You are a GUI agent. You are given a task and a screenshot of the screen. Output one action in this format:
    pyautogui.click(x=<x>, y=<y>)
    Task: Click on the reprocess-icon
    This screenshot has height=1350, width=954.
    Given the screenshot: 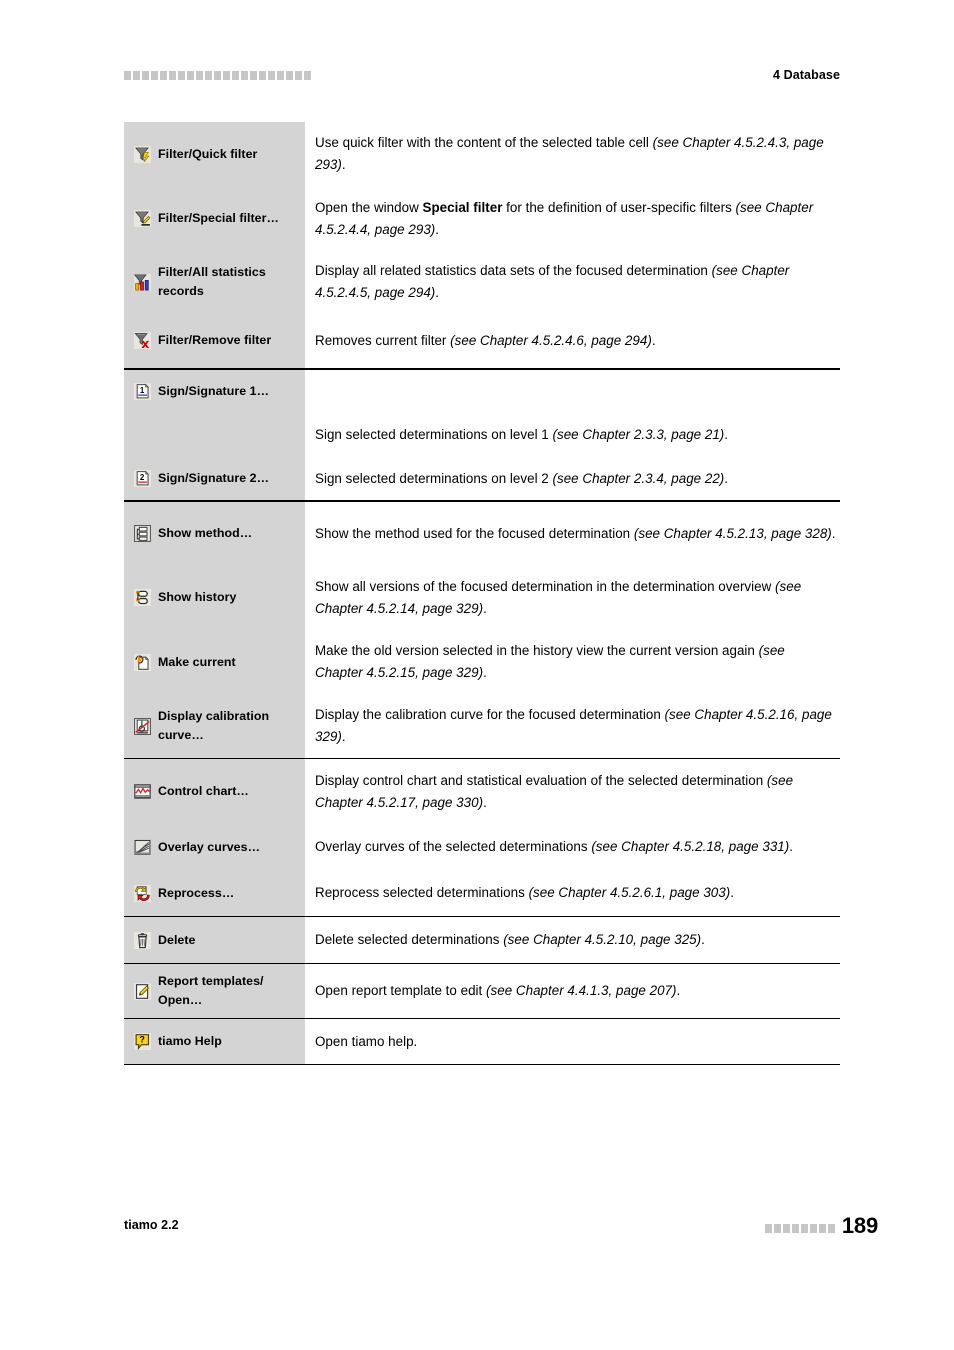 What is the action you would take?
    pyautogui.click(x=142, y=893)
    